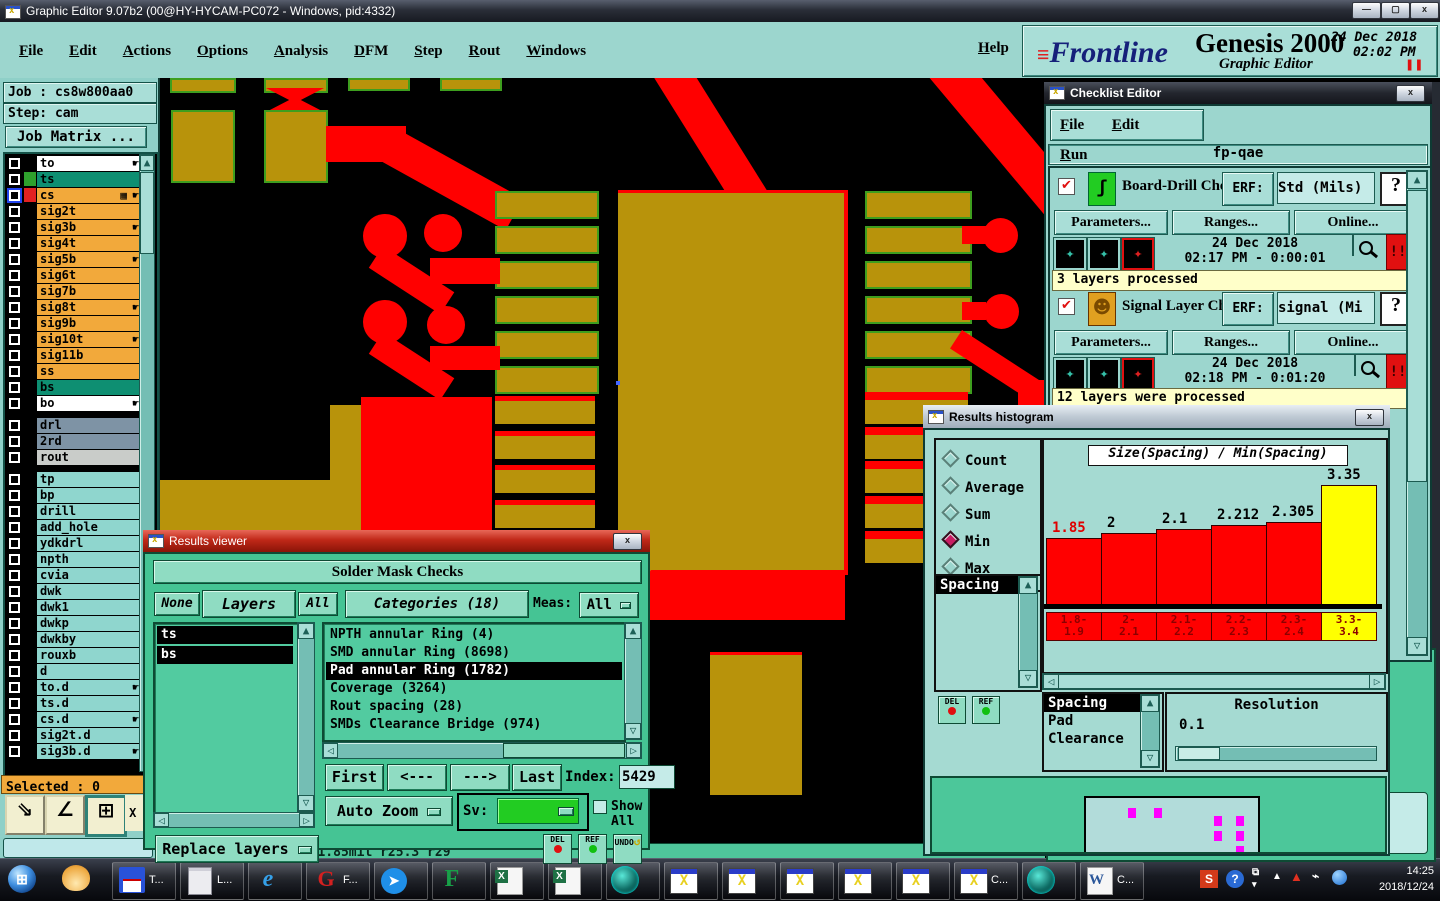  What do you see at coordinates (73, 425) in the screenshot?
I see `layer-row-drl: drl` at bounding box center [73, 425].